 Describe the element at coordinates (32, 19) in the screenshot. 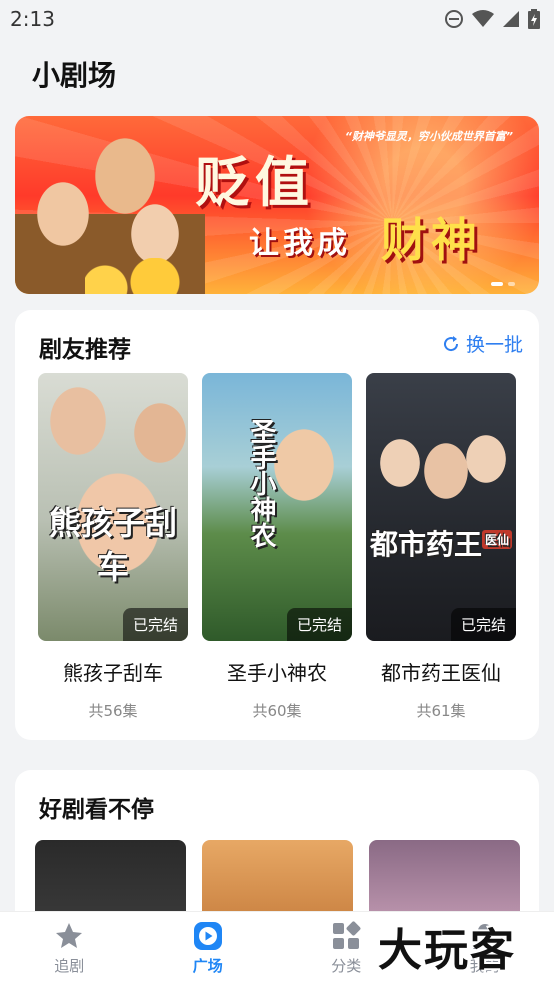

I see `status-time: 2:13` at that location.